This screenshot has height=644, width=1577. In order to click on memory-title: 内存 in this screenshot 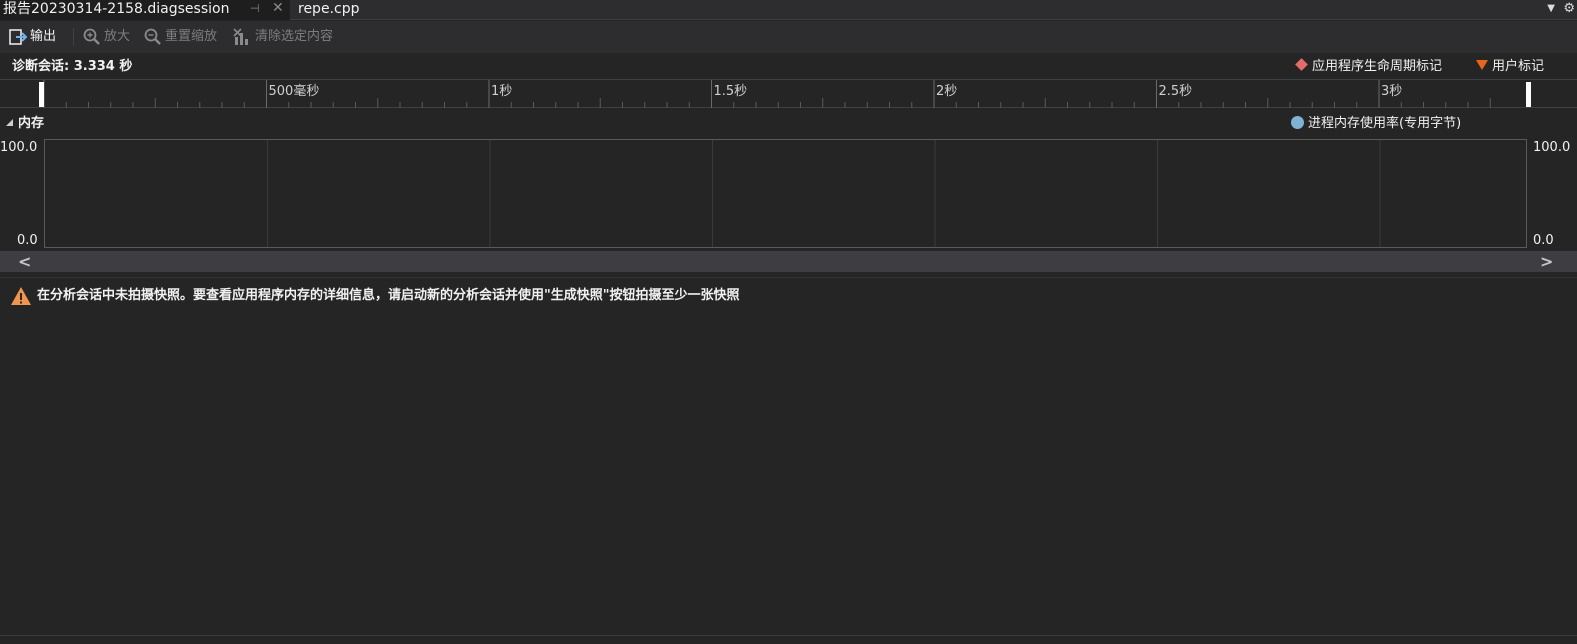, I will do `click(31, 123)`.